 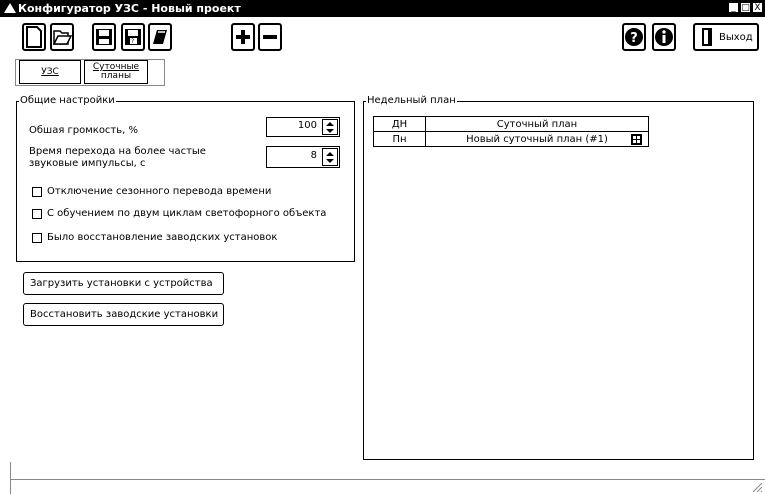 I want to click on seasonal-time-label: Отключение сезонного перевода времени, so click(x=159, y=191).